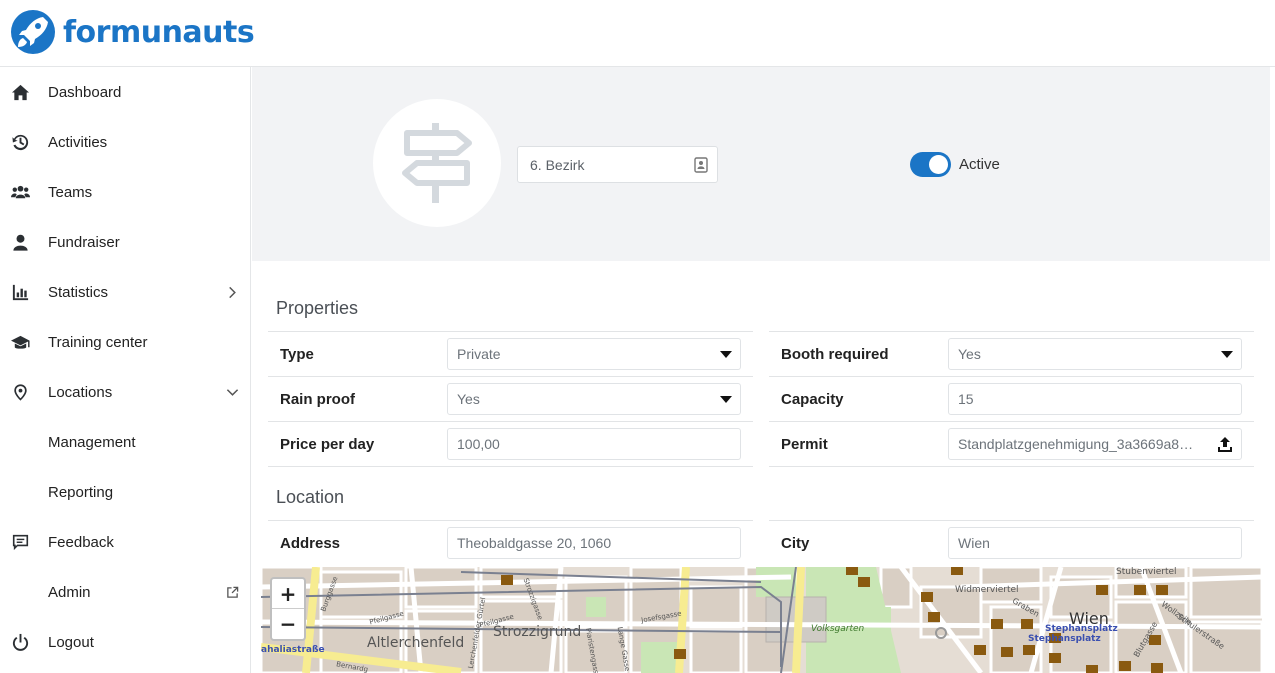  What do you see at coordinates (987, 590) in the screenshot?
I see `map-label-widmerviertel: Widmerviertel` at bounding box center [987, 590].